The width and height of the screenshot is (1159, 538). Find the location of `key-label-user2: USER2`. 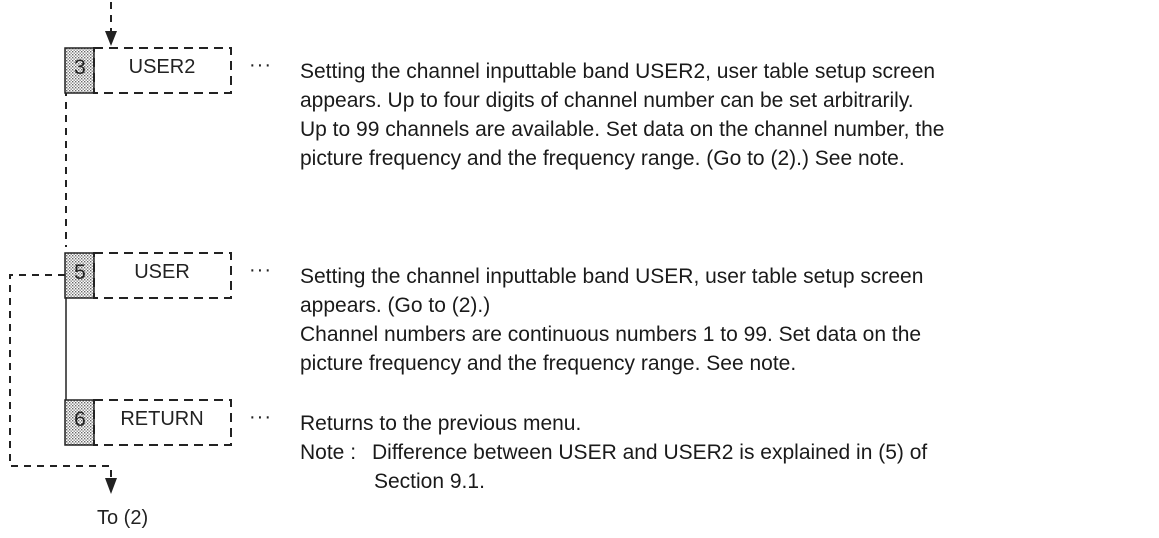

key-label-user2: USER2 is located at coordinates (162, 67).